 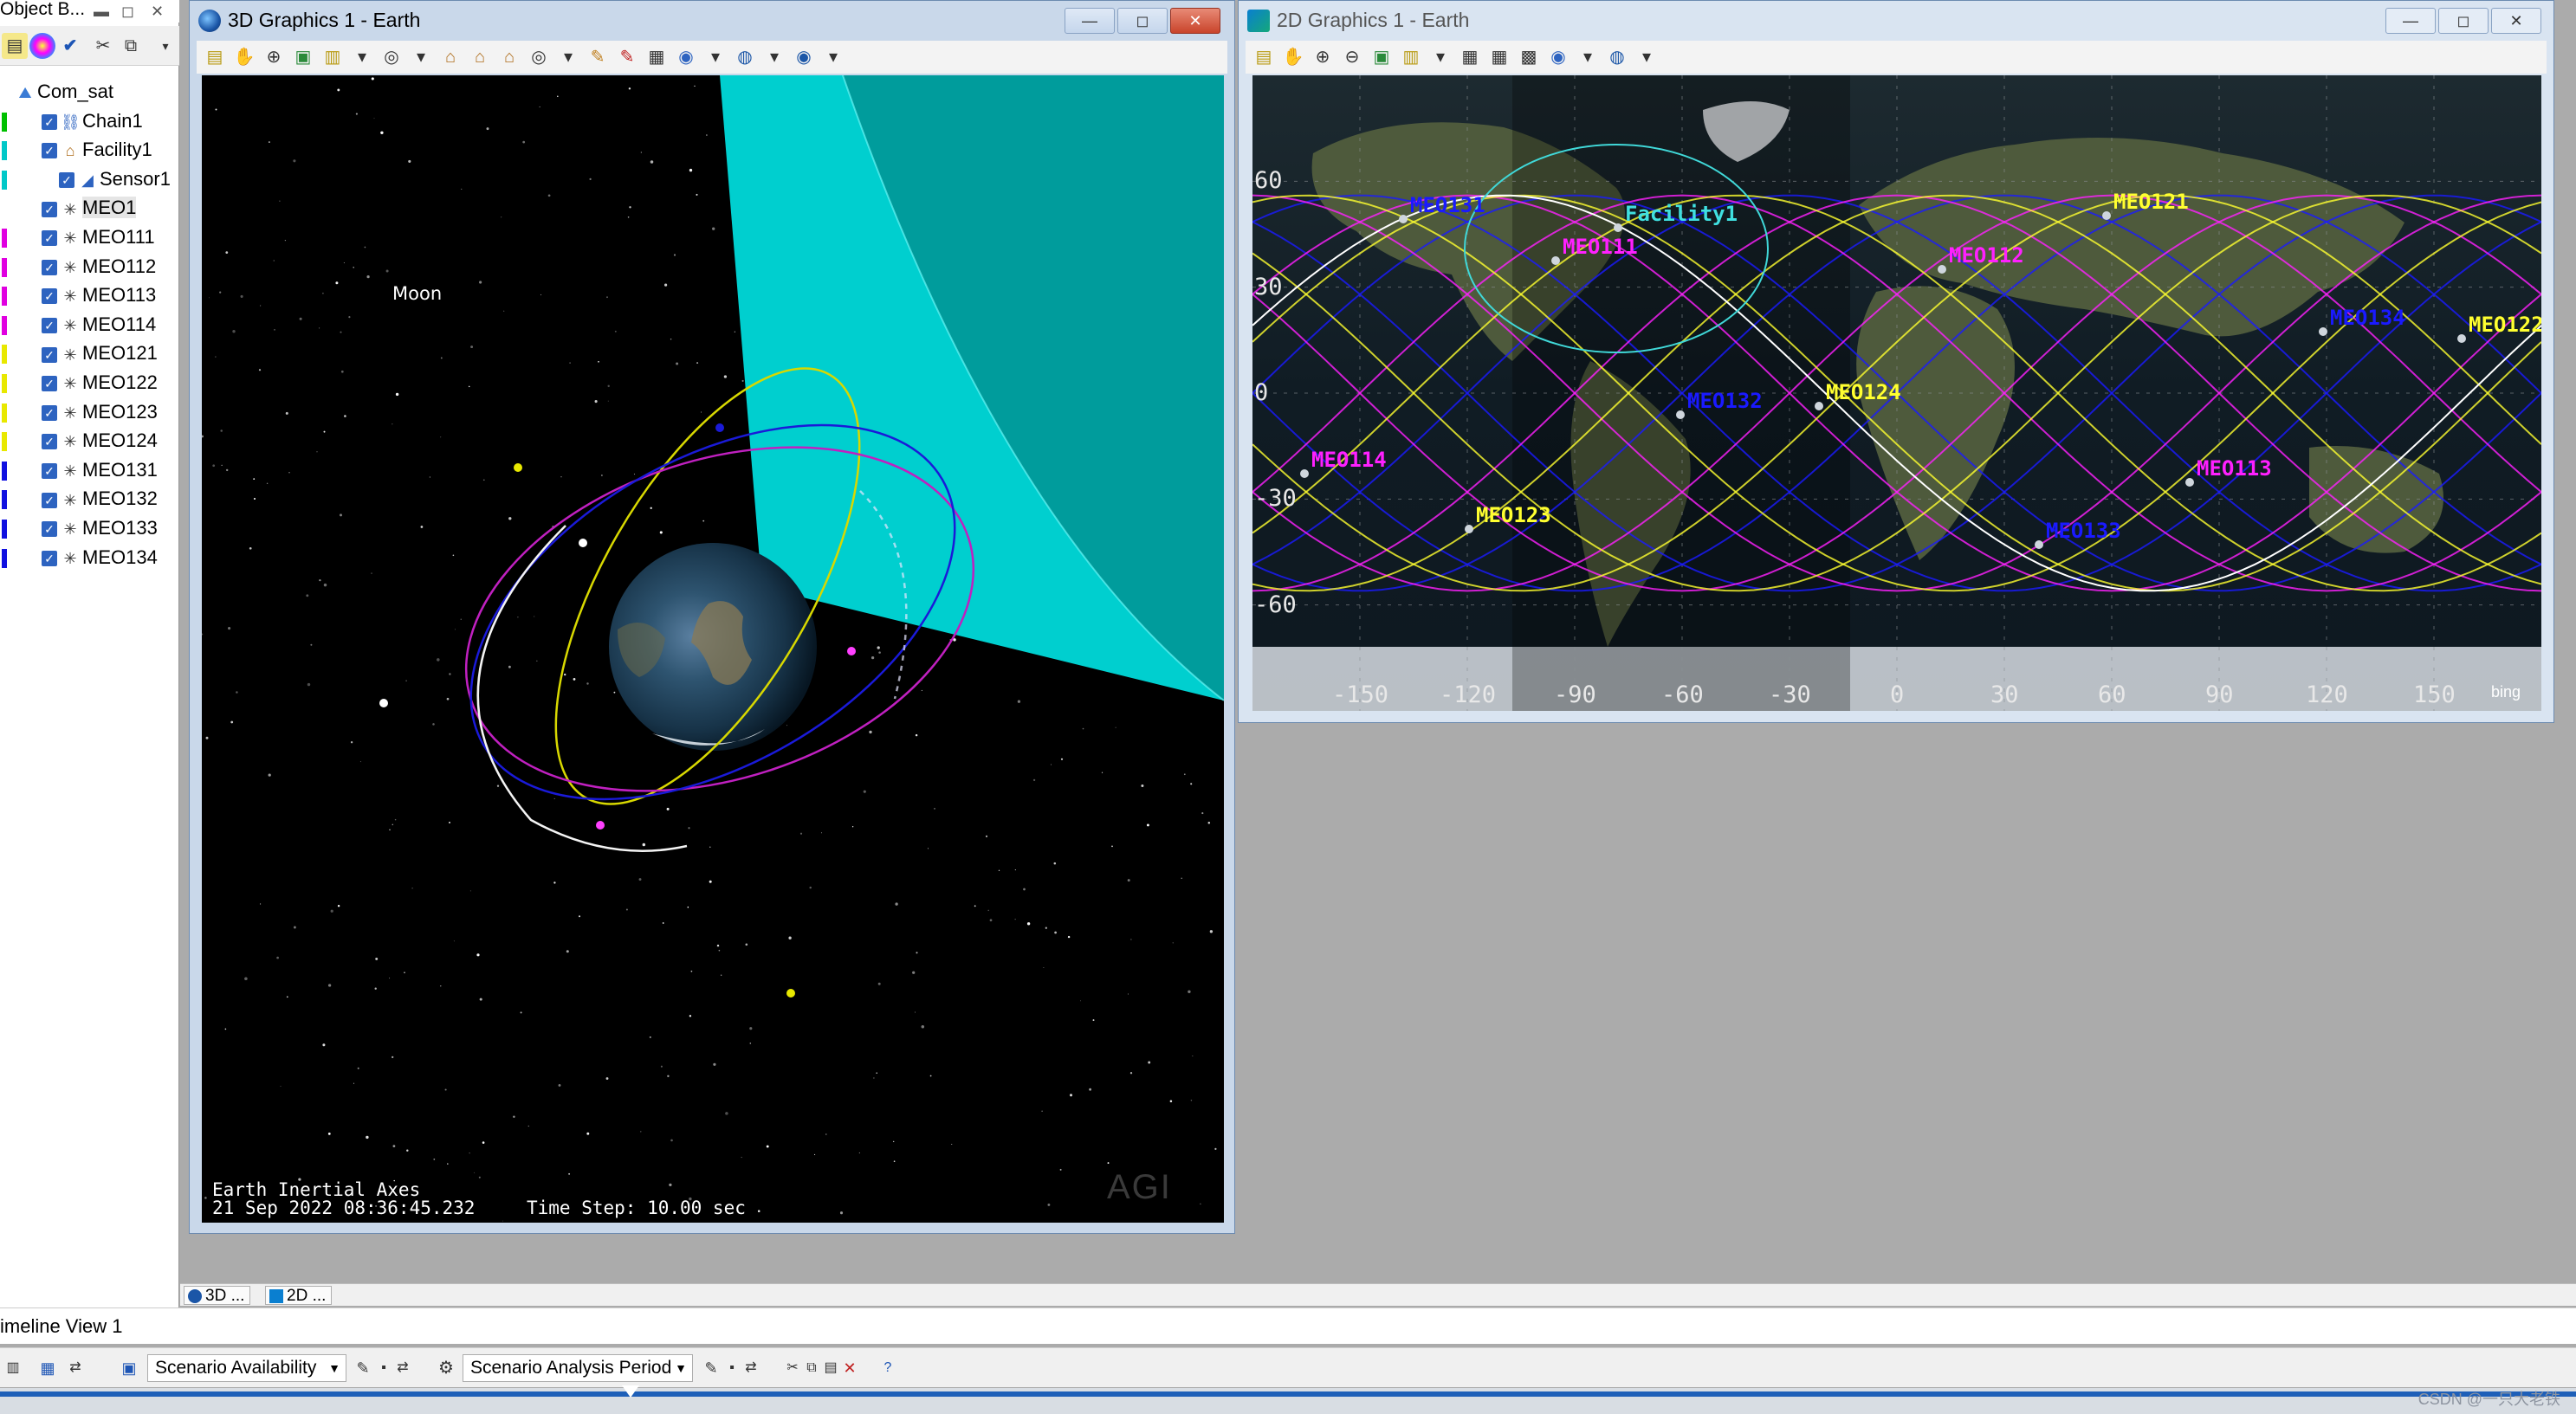 I want to click on copy-icon: ⧉, so click(x=131, y=46).